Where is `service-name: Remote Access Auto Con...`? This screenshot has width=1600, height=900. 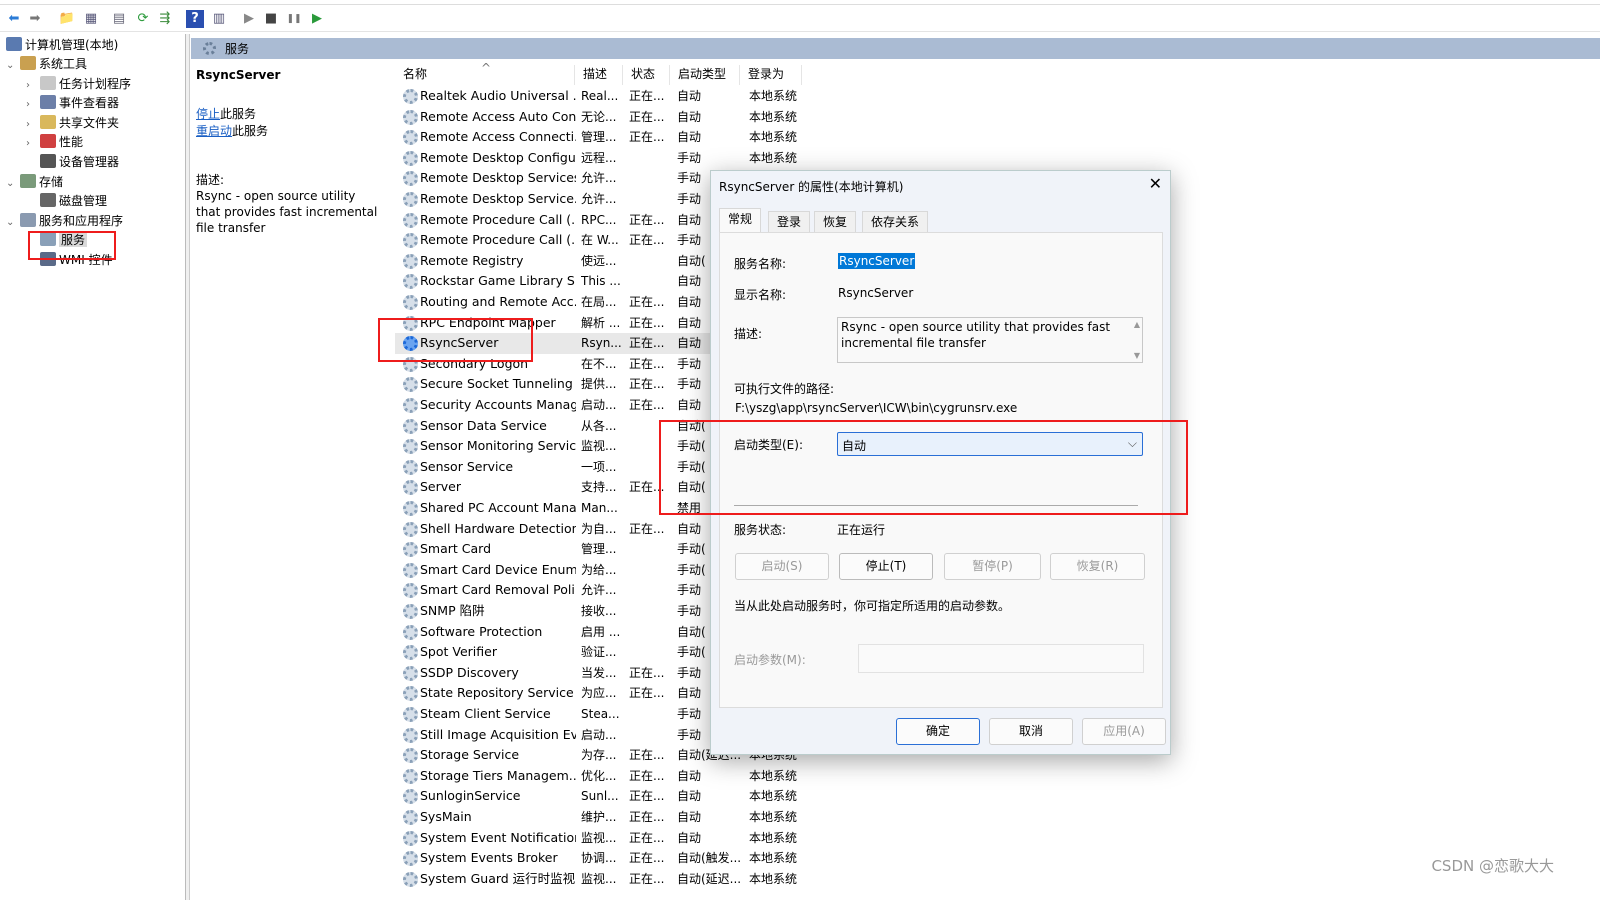 service-name: Remote Access Auto Con... is located at coordinates (498, 116).